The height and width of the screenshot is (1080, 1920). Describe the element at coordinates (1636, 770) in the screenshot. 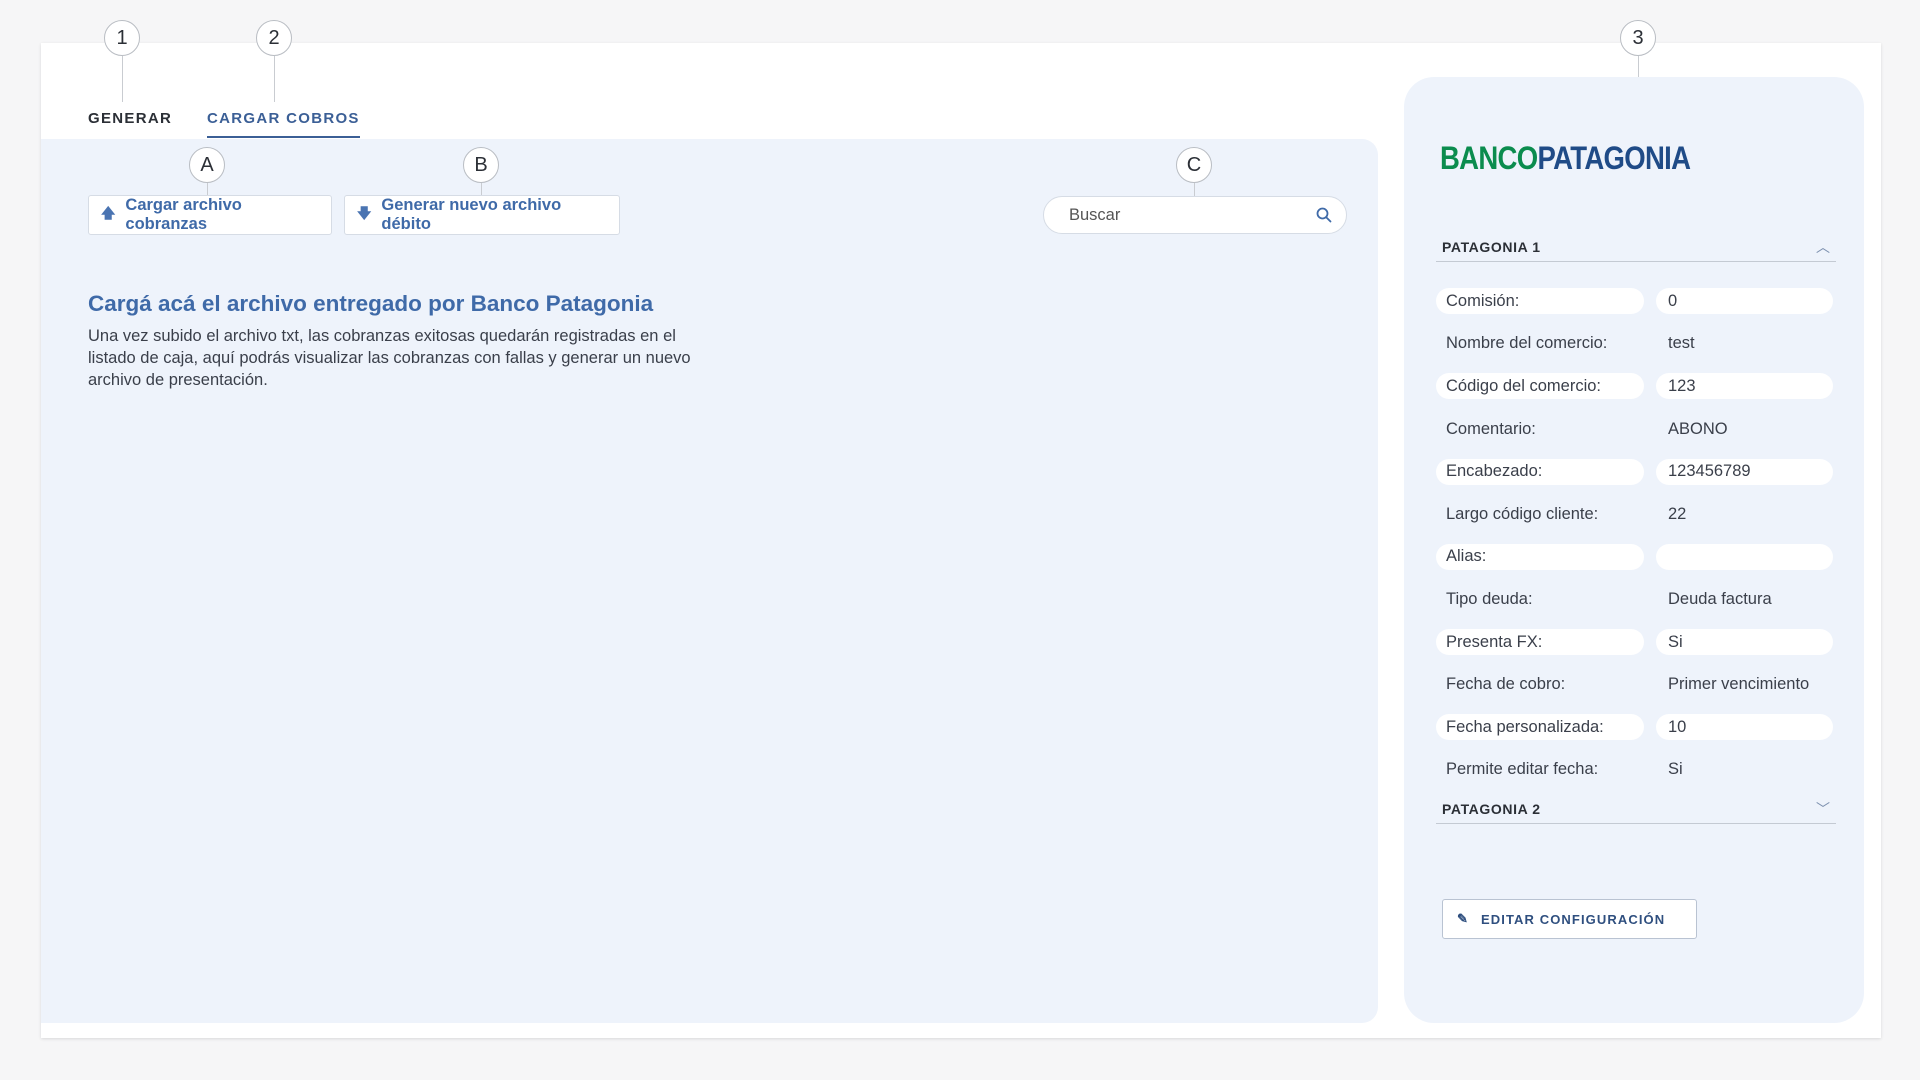

I see `config-row-permite-editar-fecha: Permite editar fecha: Si` at that location.